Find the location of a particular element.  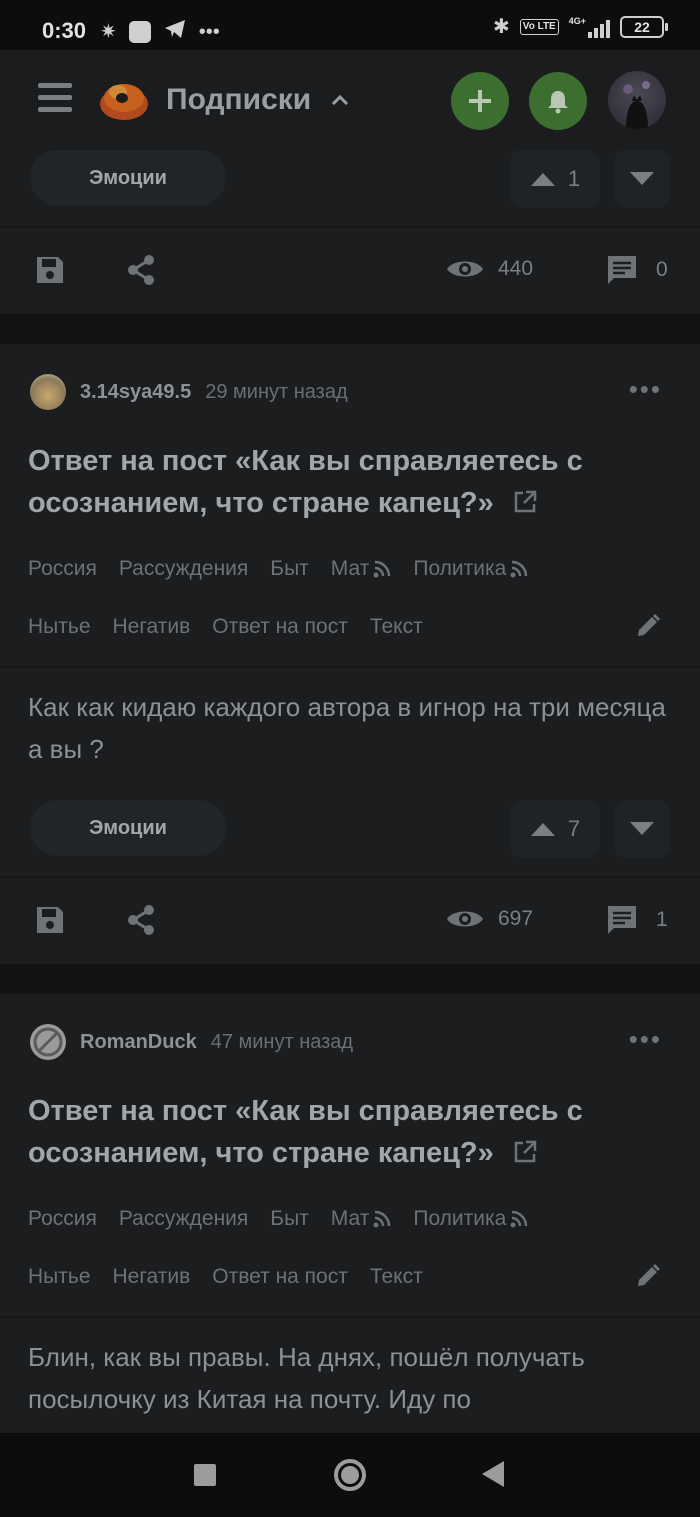

add-post-button is located at coordinates (480, 101).